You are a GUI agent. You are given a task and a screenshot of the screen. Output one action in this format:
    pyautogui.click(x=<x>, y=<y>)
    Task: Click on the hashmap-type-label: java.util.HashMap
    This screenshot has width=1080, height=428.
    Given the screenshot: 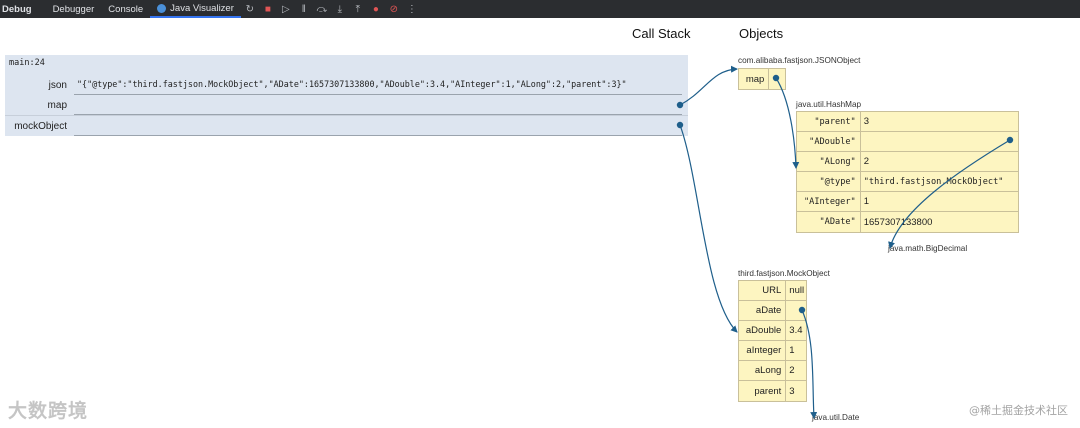 What is the action you would take?
    pyautogui.click(x=829, y=104)
    